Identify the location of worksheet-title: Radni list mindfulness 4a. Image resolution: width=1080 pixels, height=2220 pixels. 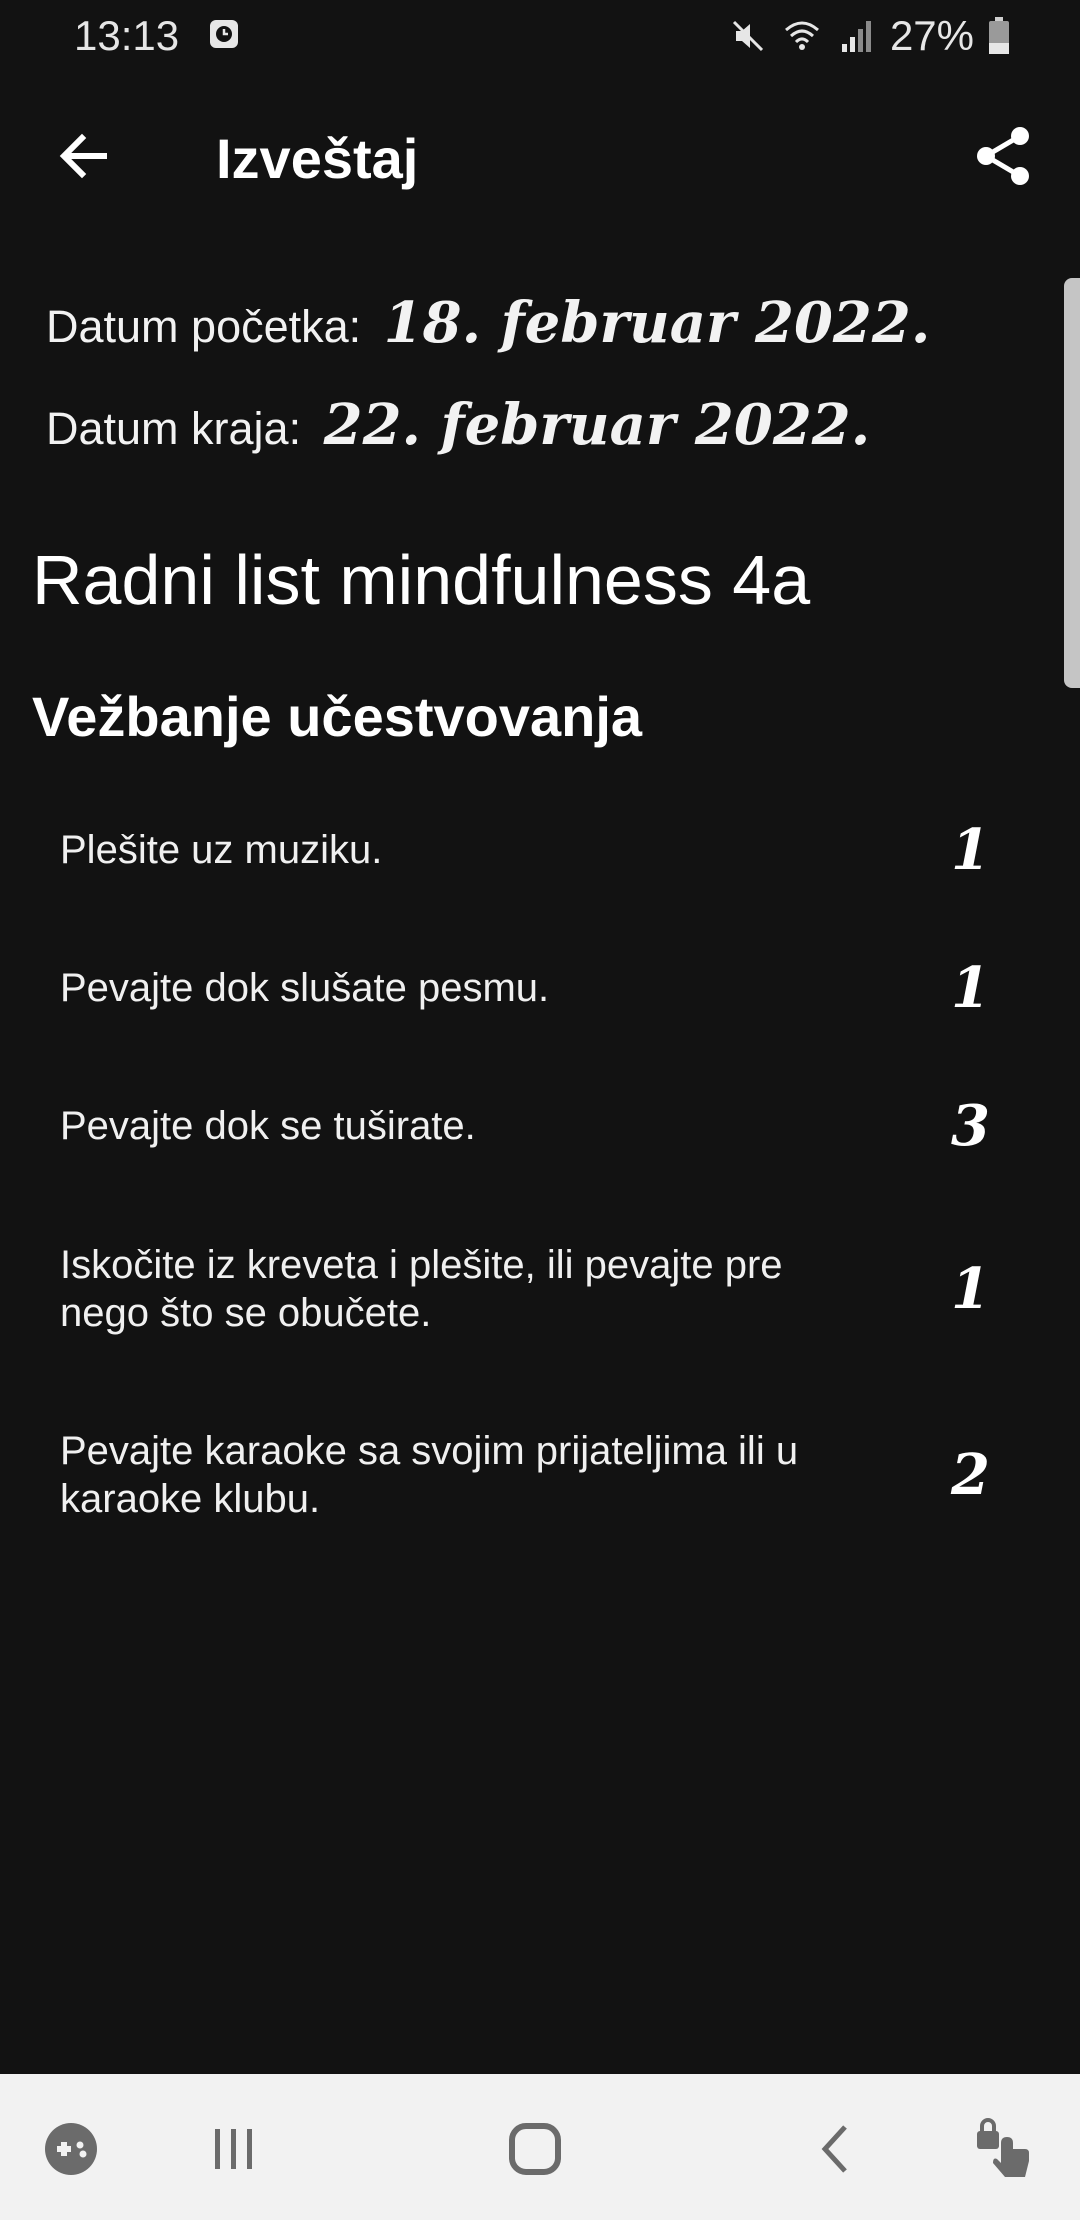
(421, 580).